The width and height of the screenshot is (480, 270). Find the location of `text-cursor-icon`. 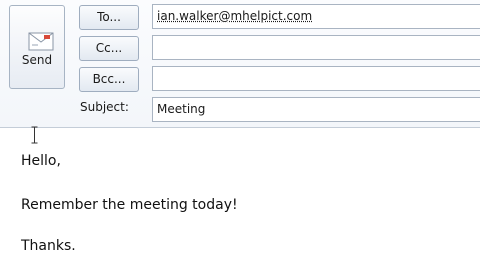

text-cursor-icon is located at coordinates (34, 135).